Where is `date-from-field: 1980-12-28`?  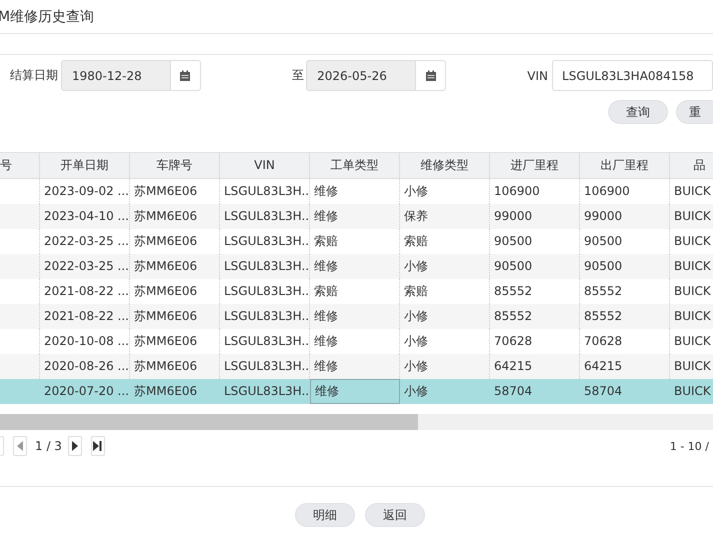 date-from-field: 1980-12-28 is located at coordinates (116, 75).